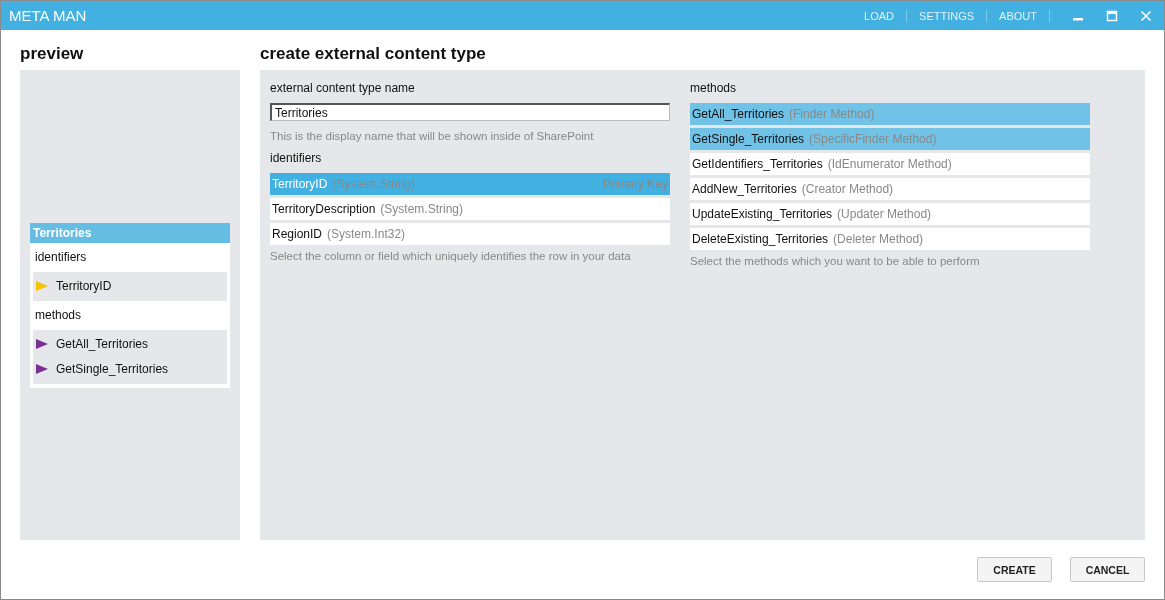 This screenshot has height=600, width=1165. I want to click on maximize-icon, so click(1112, 15).